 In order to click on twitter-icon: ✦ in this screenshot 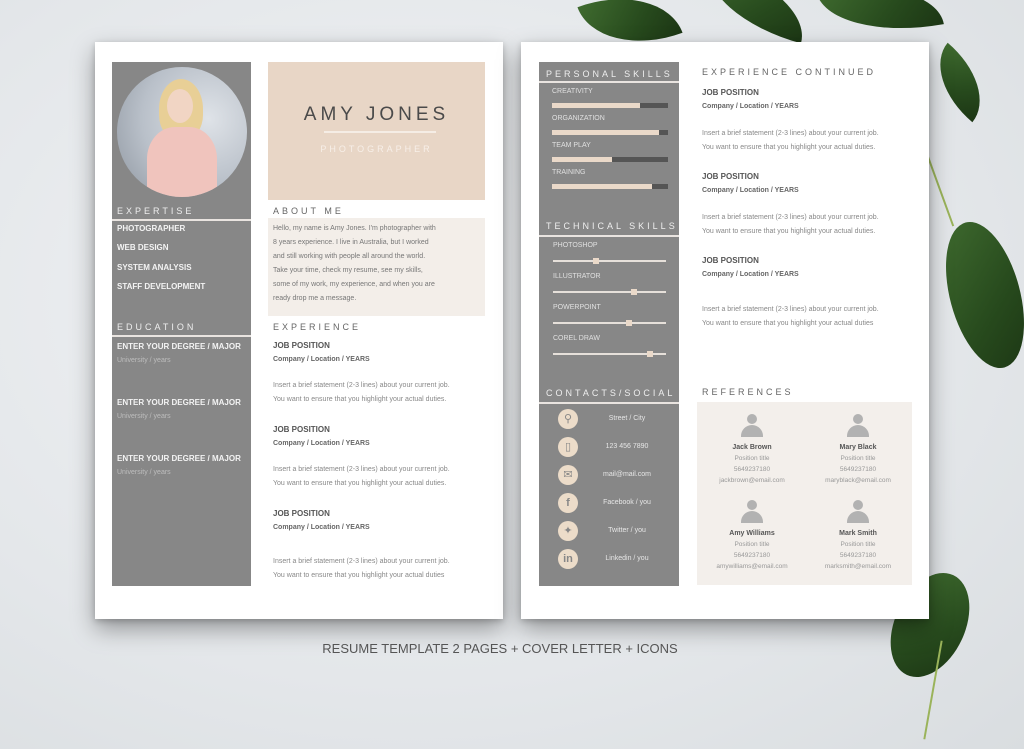, I will do `click(568, 531)`.